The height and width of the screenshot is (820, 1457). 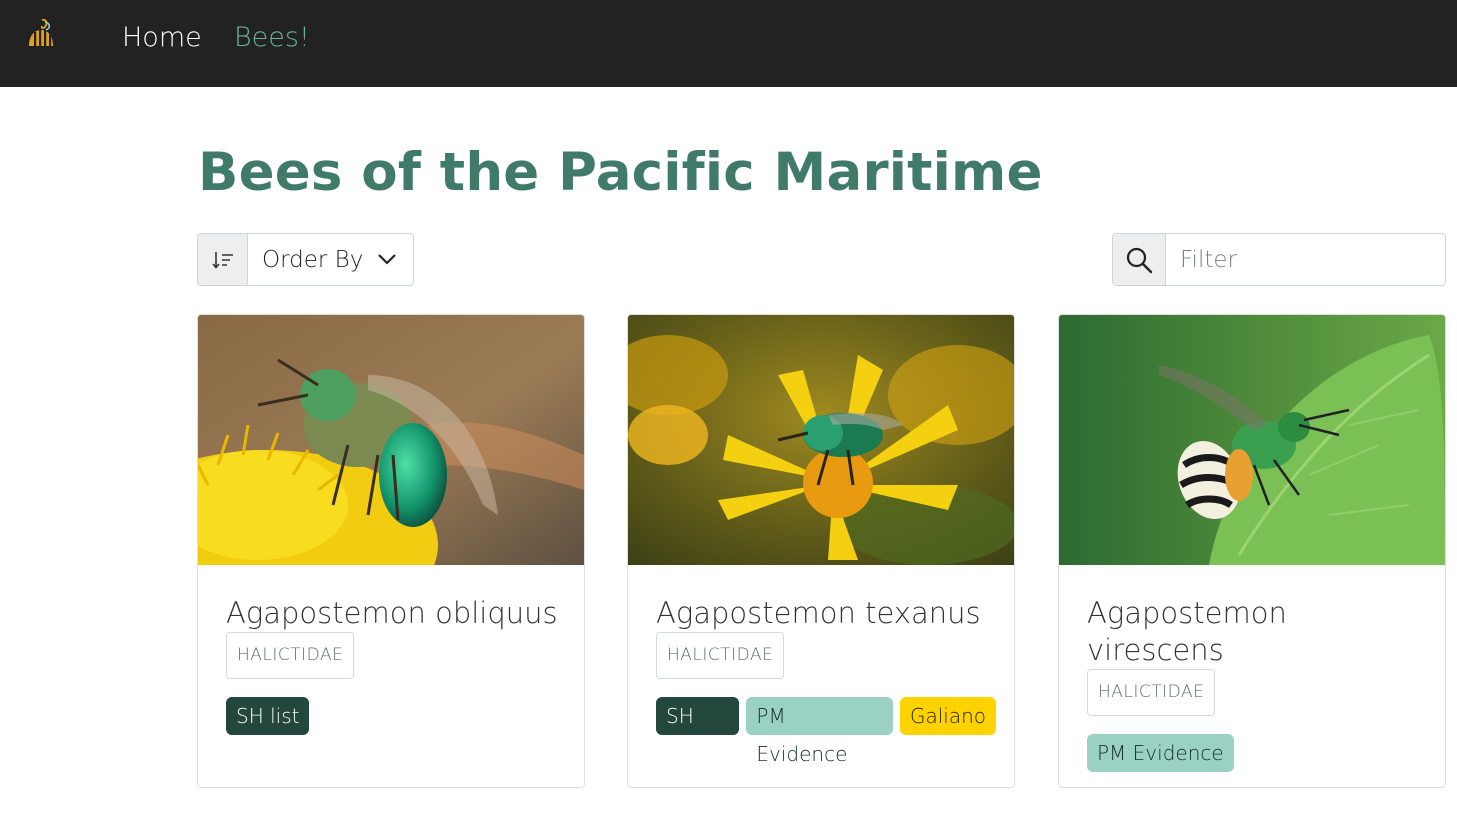 I want to click on species-name: Agapostemon virescens, so click(x=1187, y=631).